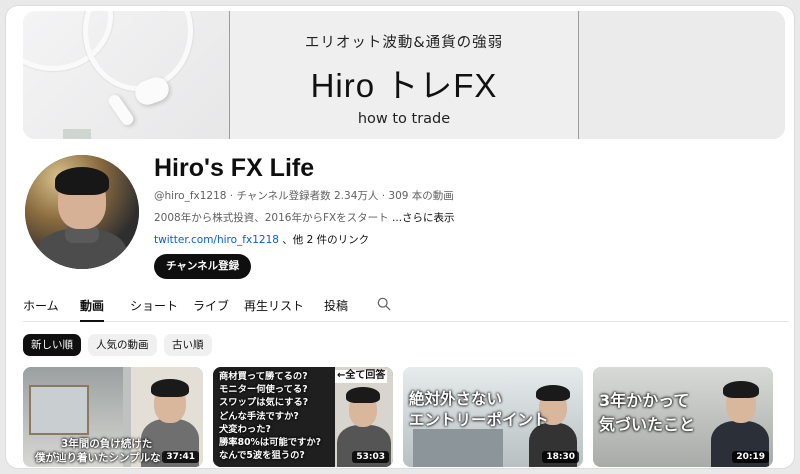 The width and height of the screenshot is (800, 474). What do you see at coordinates (404, 119) in the screenshot?
I see `banner-tagline: how to trade` at bounding box center [404, 119].